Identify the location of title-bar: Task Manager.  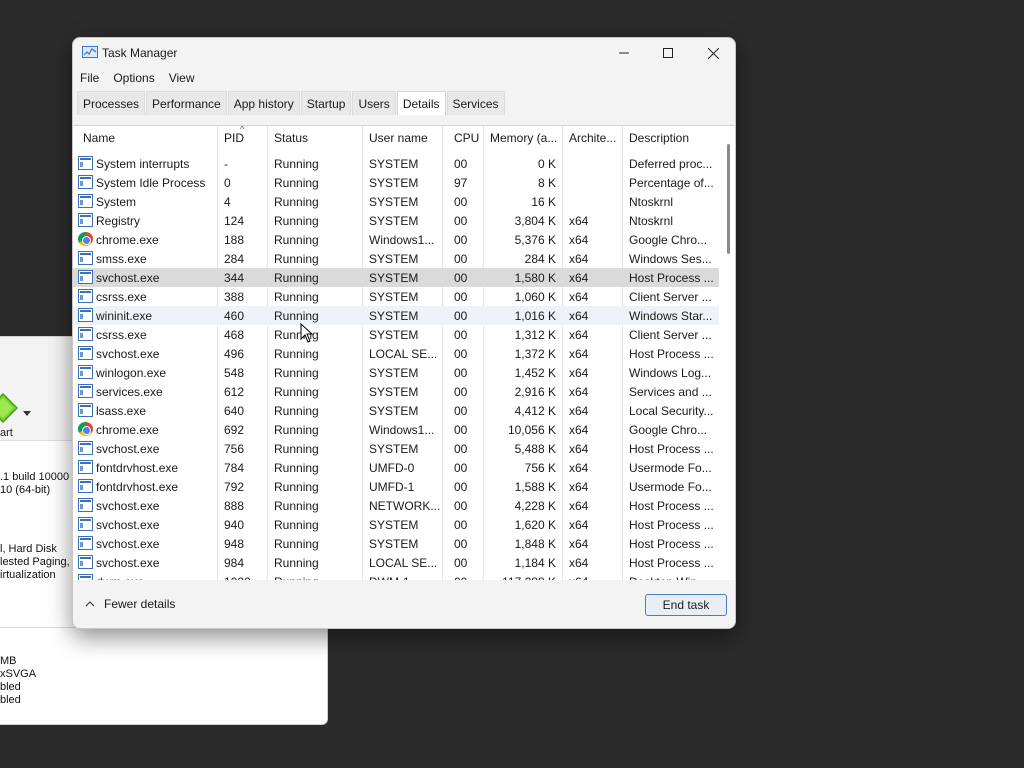
(404, 53).